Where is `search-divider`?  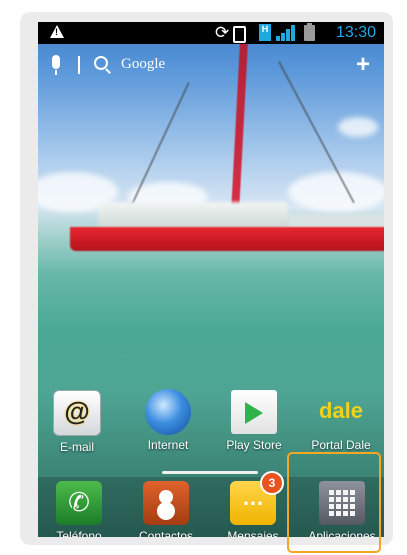 search-divider is located at coordinates (79, 65).